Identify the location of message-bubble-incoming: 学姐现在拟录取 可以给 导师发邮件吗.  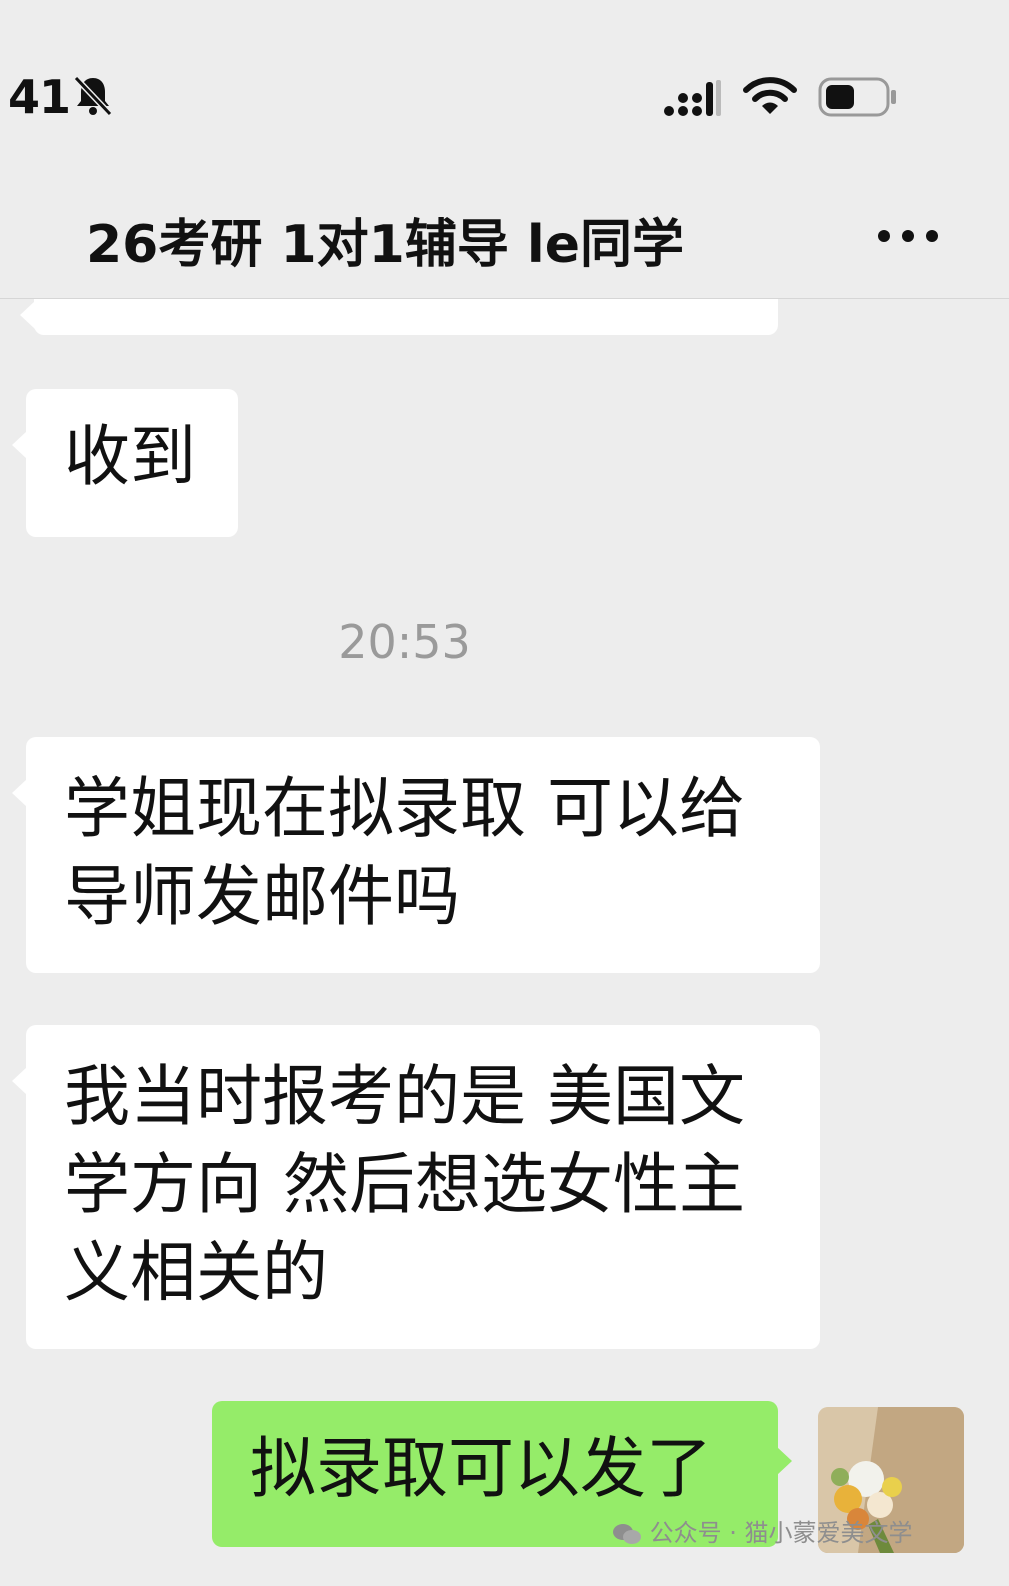
(416, 855).